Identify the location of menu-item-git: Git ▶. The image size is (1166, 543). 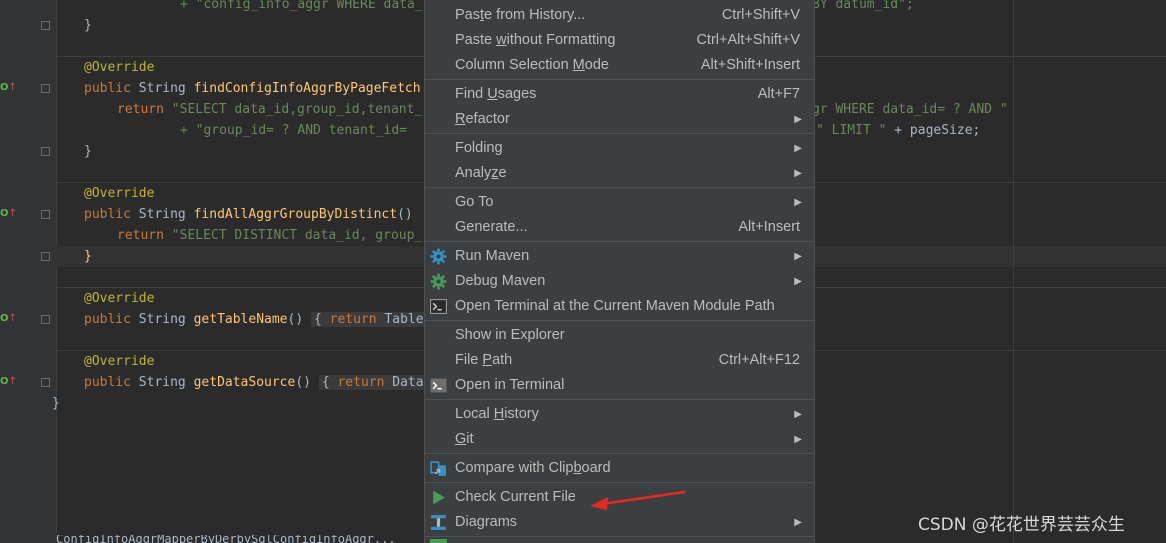
(619, 439).